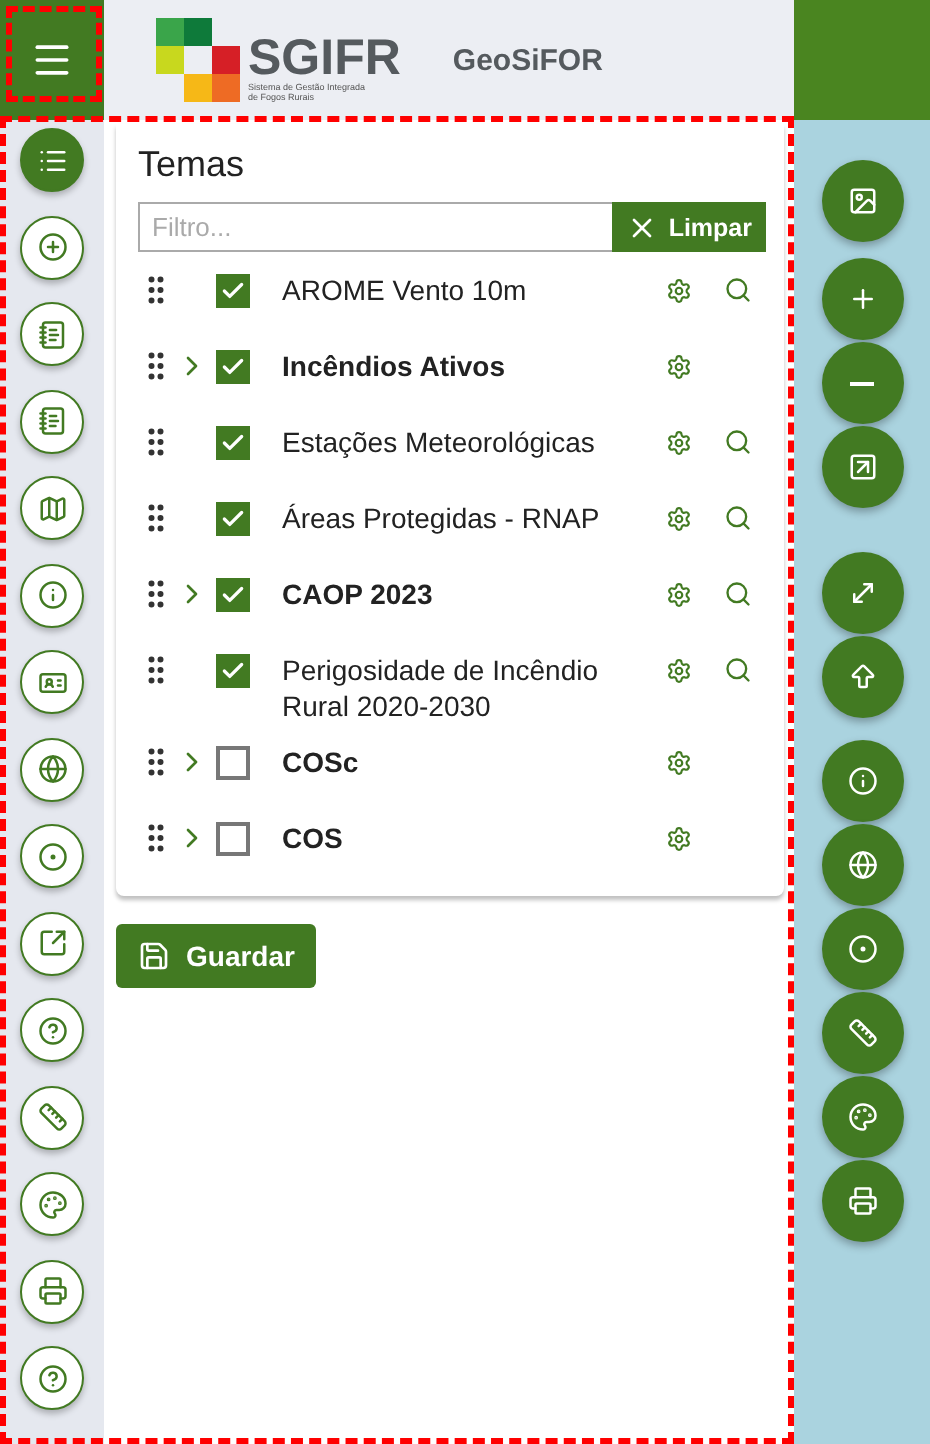 The image size is (930, 1444). Describe the element at coordinates (324, 58) in the screenshot. I see `logo-title: SGIFR` at that location.